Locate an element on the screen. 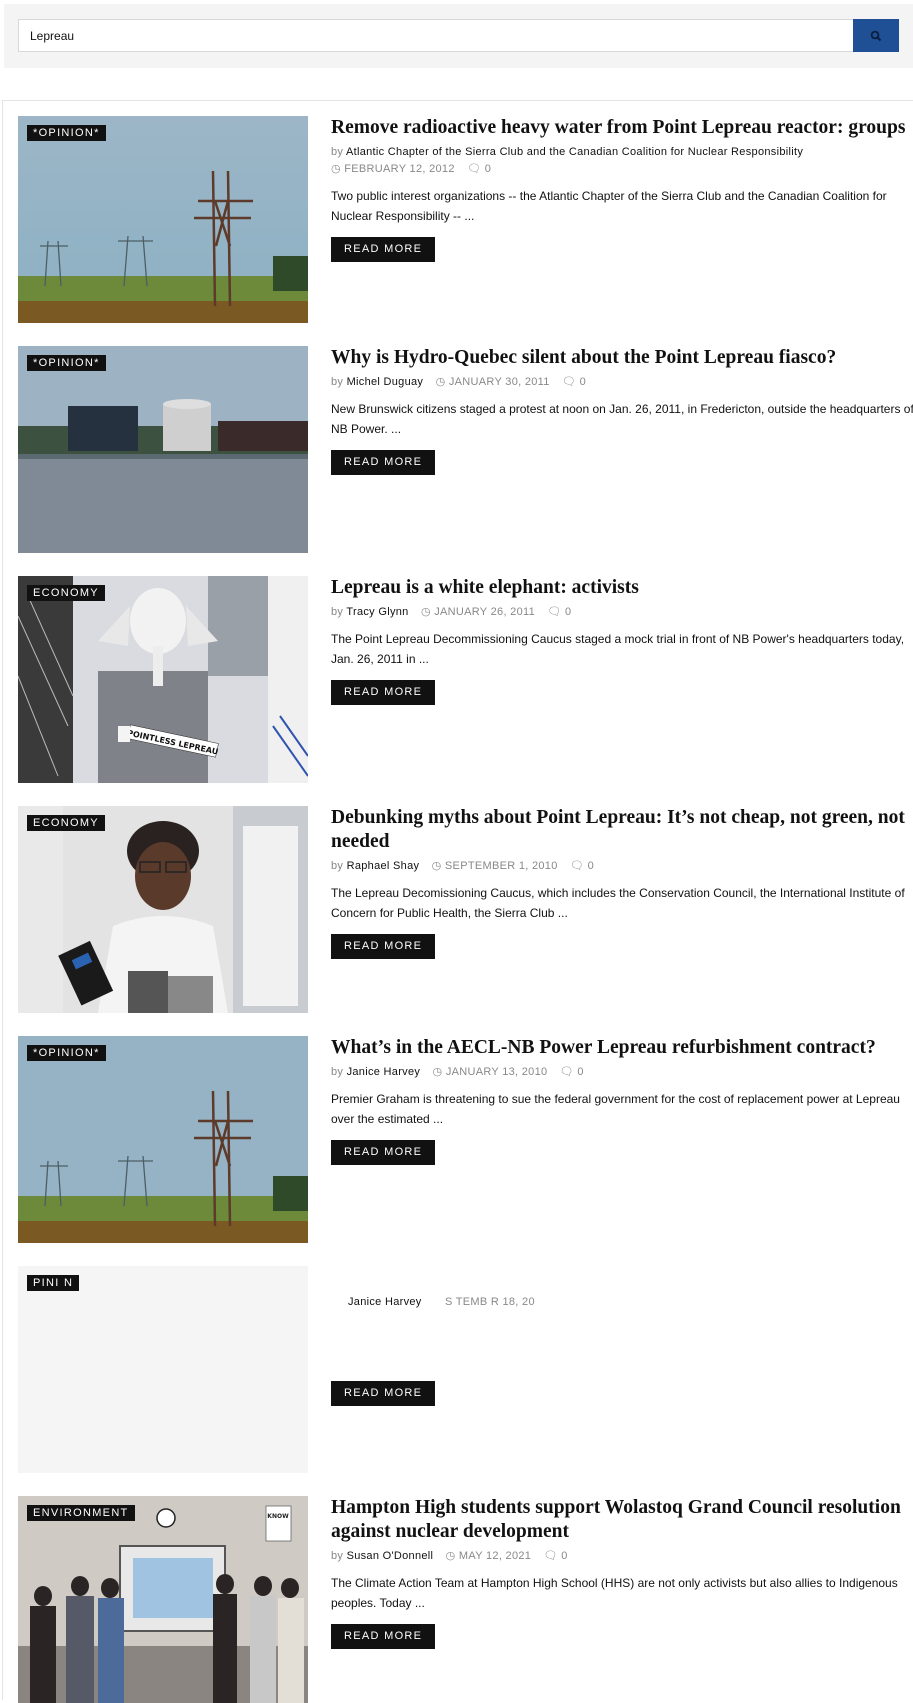  article-meta: by Raphael Shay ◷ SEPTEMBER 1, 2010 🗨 0 is located at coordinates (622, 866).